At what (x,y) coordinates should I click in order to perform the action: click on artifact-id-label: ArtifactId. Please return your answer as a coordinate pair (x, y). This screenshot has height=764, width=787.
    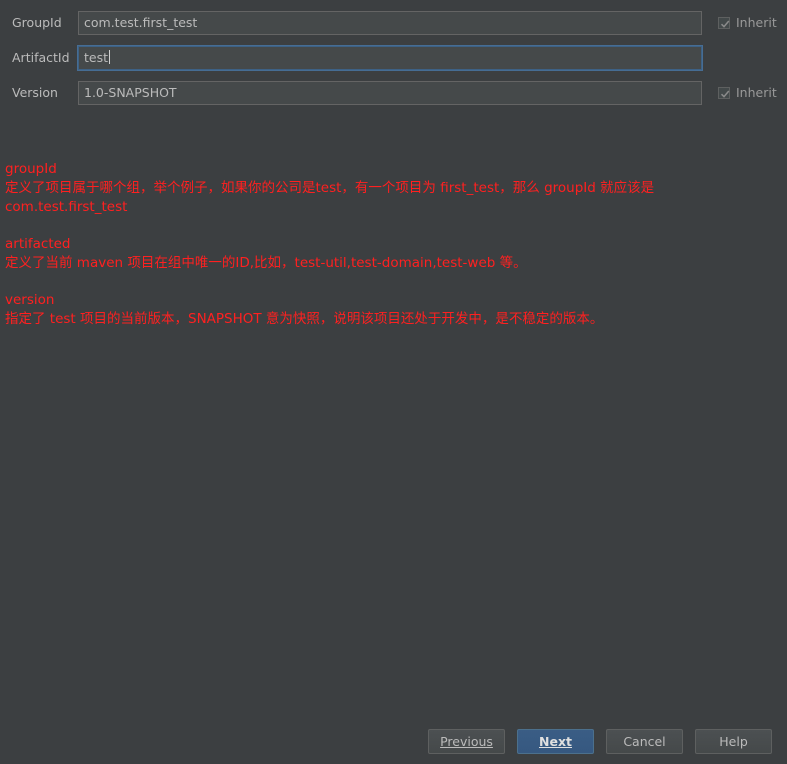
    Looking at the image, I should click on (41, 57).